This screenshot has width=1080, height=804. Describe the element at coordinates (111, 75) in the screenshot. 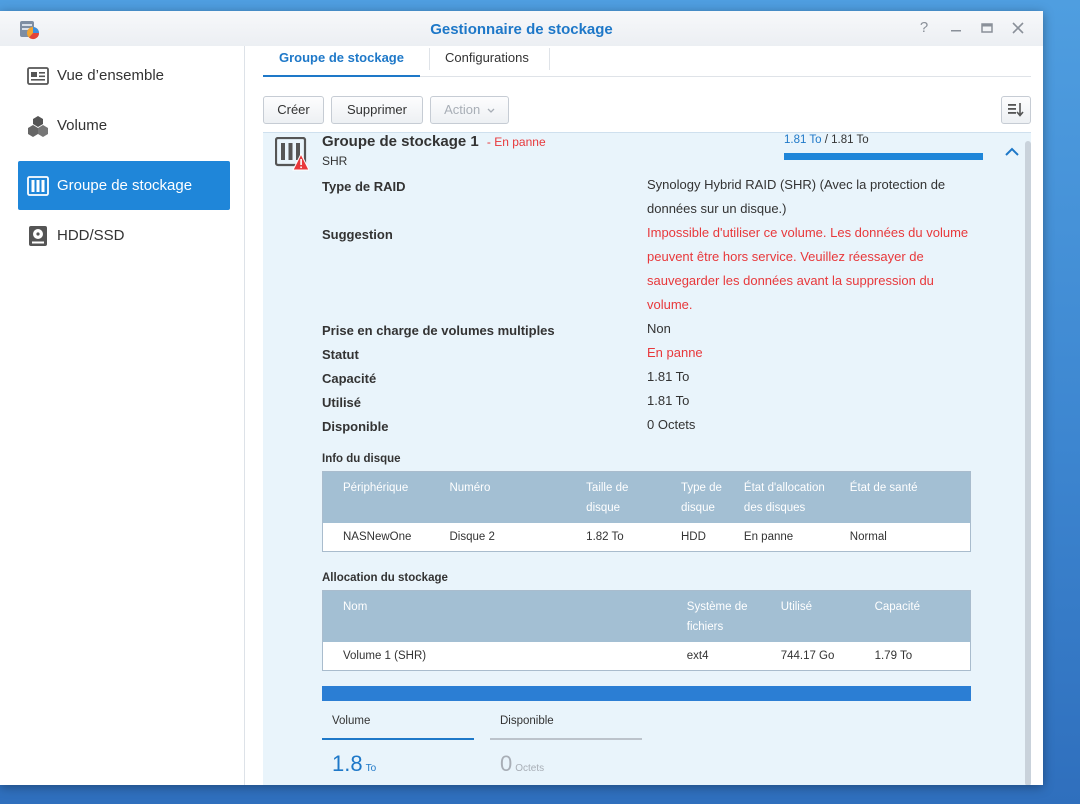

I see `sidebar-item-label: Vue d’ensemble` at that location.